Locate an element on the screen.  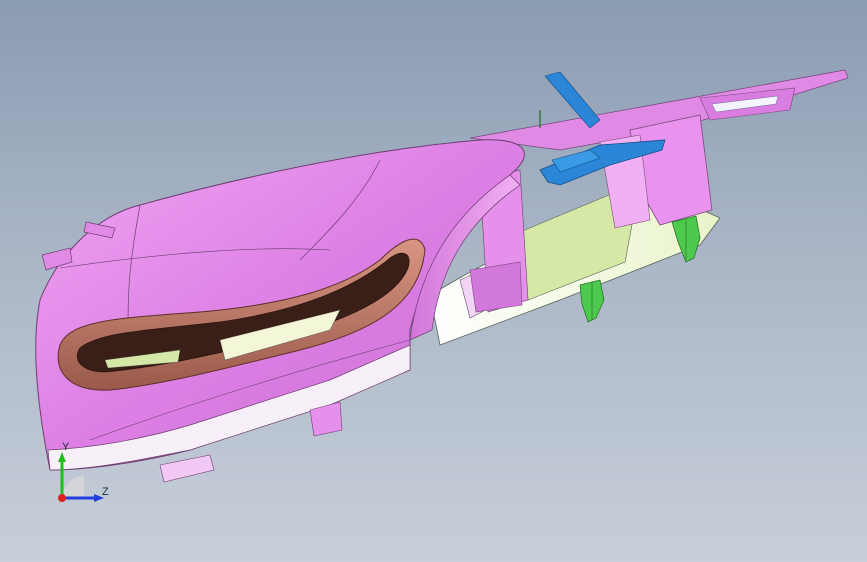
z-axis-label: Z is located at coordinates (105, 492).